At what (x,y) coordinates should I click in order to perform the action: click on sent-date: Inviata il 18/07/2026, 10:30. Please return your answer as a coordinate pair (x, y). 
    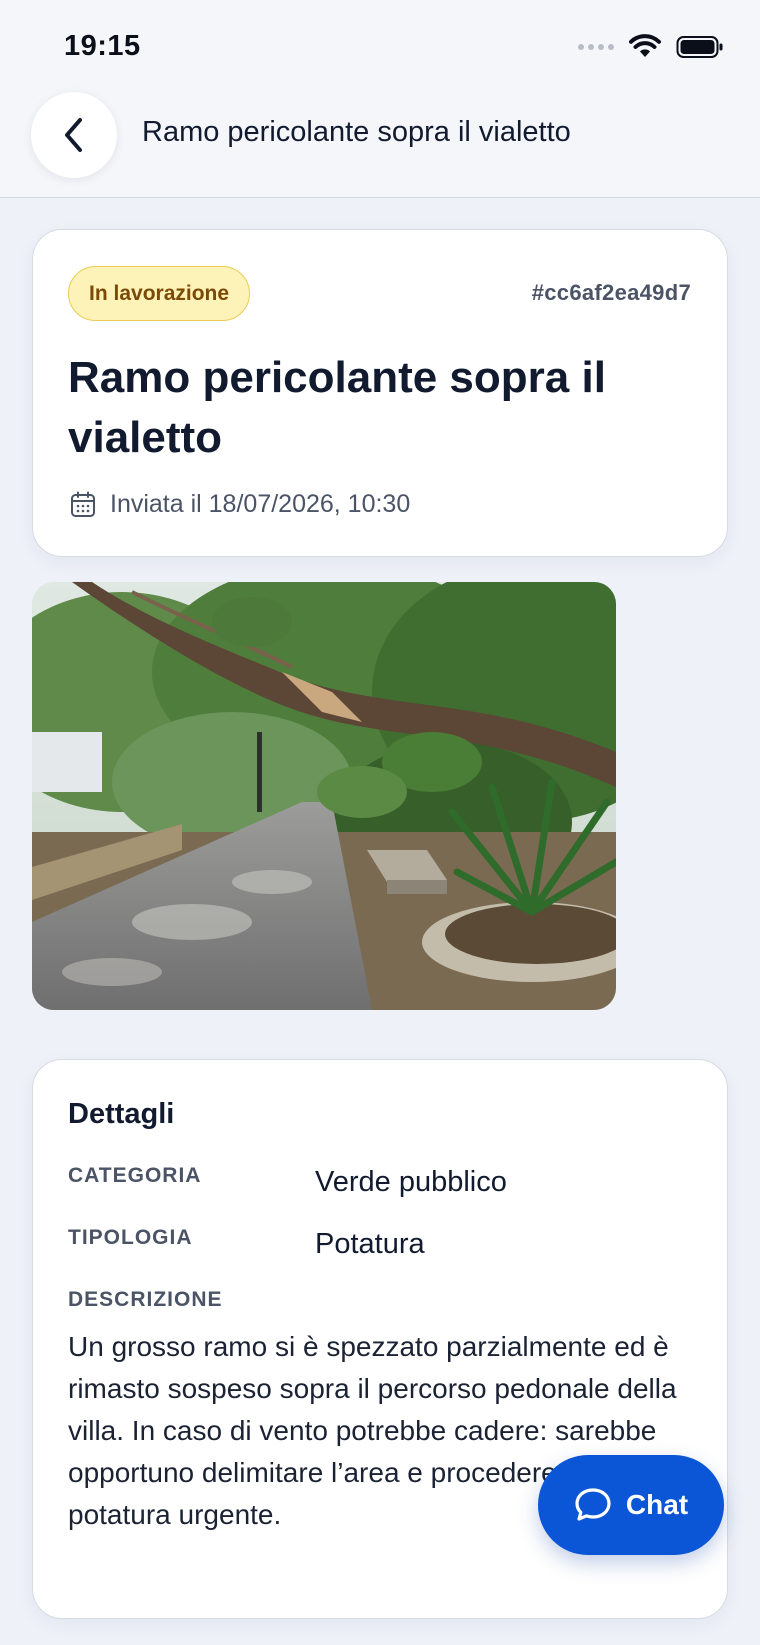
    Looking at the image, I should click on (260, 504).